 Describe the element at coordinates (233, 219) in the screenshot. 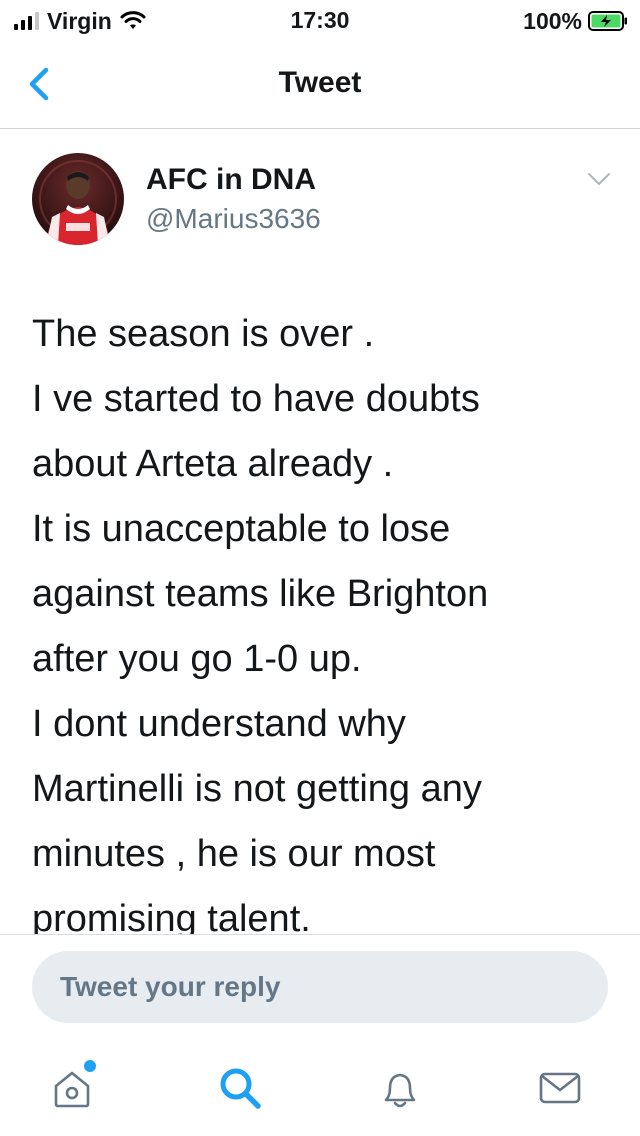

I see `author-handle: @Marius3636` at that location.